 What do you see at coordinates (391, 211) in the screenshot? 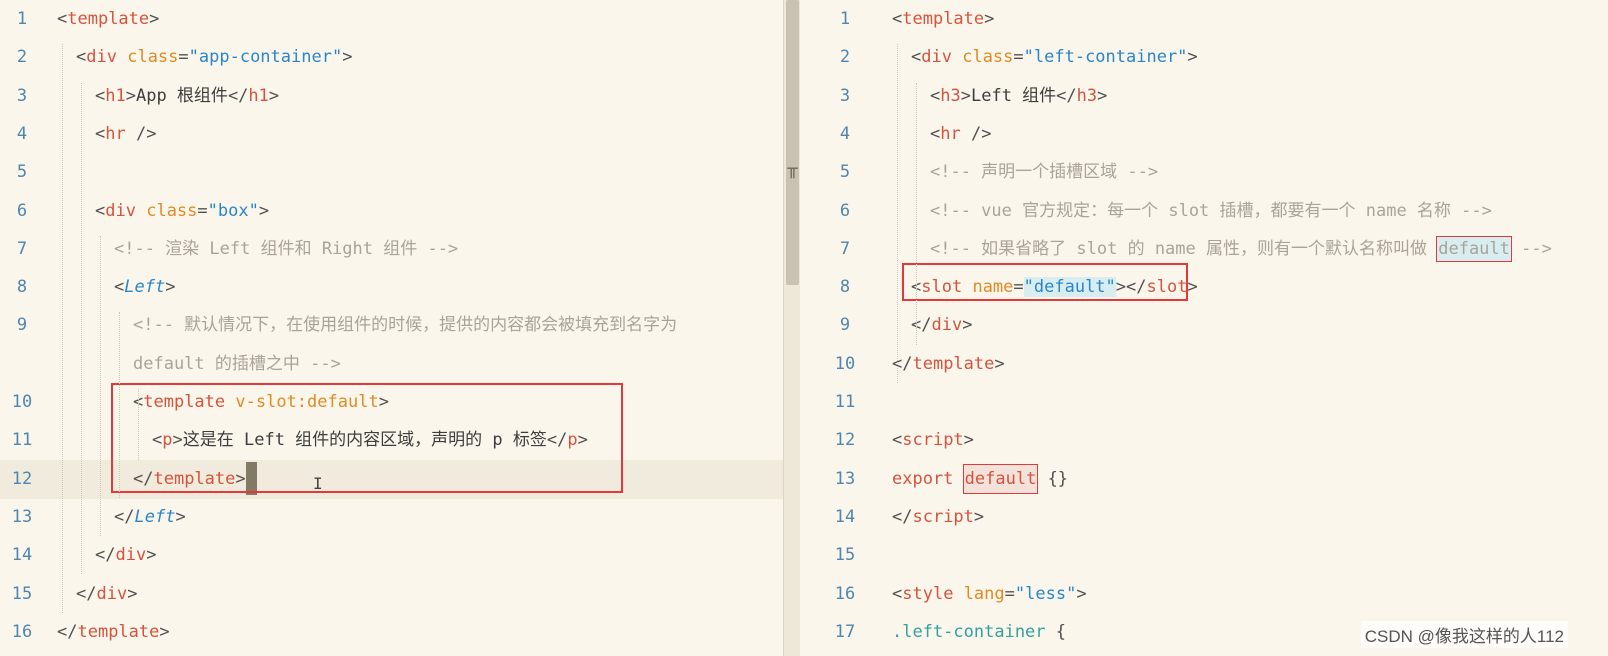
I see `code-line: 6 <div class="box">` at bounding box center [391, 211].